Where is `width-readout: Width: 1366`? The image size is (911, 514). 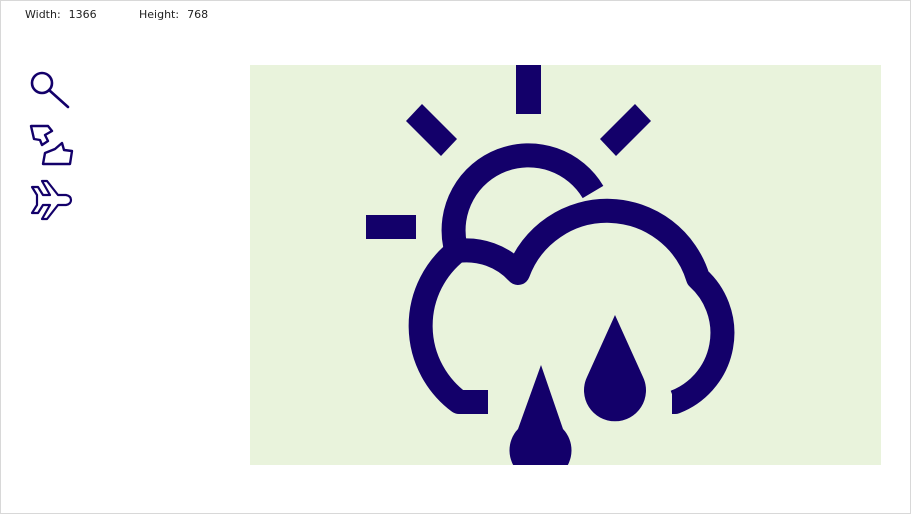 width-readout: Width: 1366 is located at coordinates (61, 14).